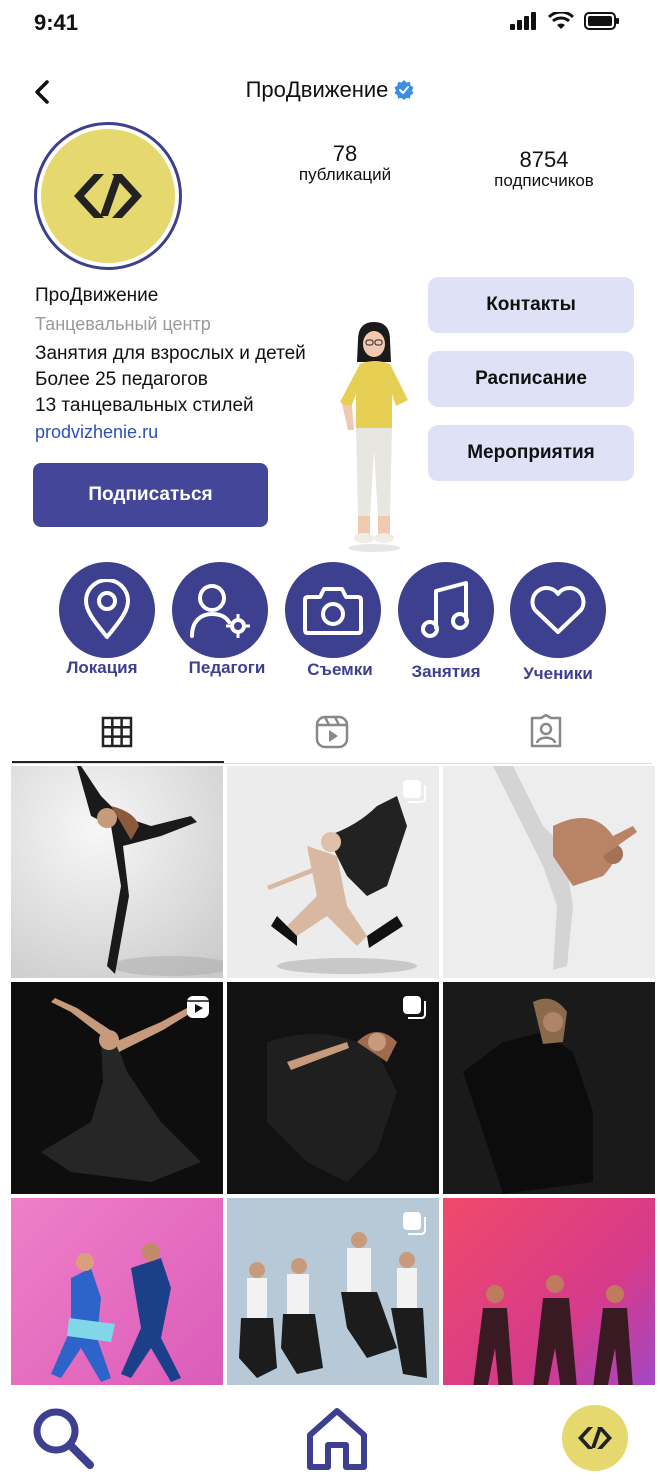  Describe the element at coordinates (96, 432) in the screenshot. I see `bio-website-link: prodvizhenie.ru` at that location.